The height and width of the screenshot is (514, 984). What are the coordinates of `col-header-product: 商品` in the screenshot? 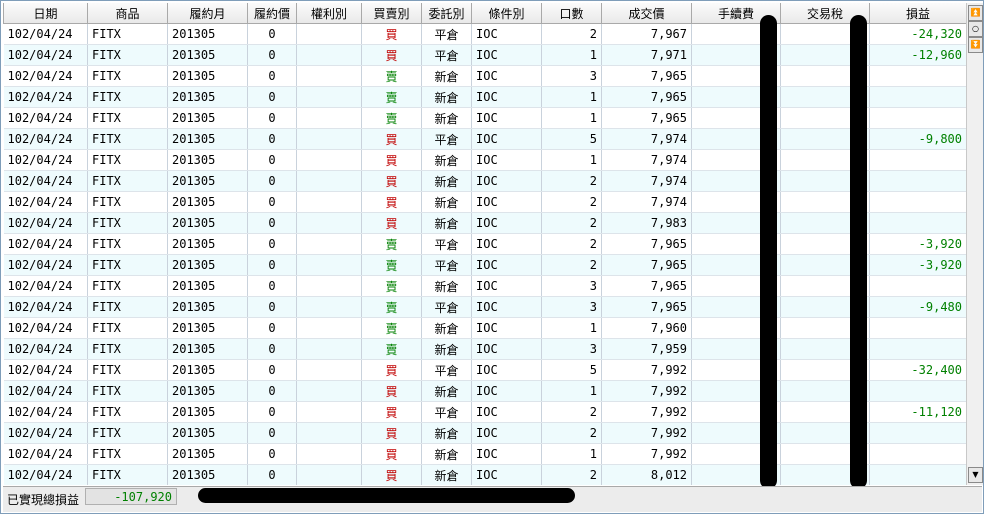 It's located at (127, 13).